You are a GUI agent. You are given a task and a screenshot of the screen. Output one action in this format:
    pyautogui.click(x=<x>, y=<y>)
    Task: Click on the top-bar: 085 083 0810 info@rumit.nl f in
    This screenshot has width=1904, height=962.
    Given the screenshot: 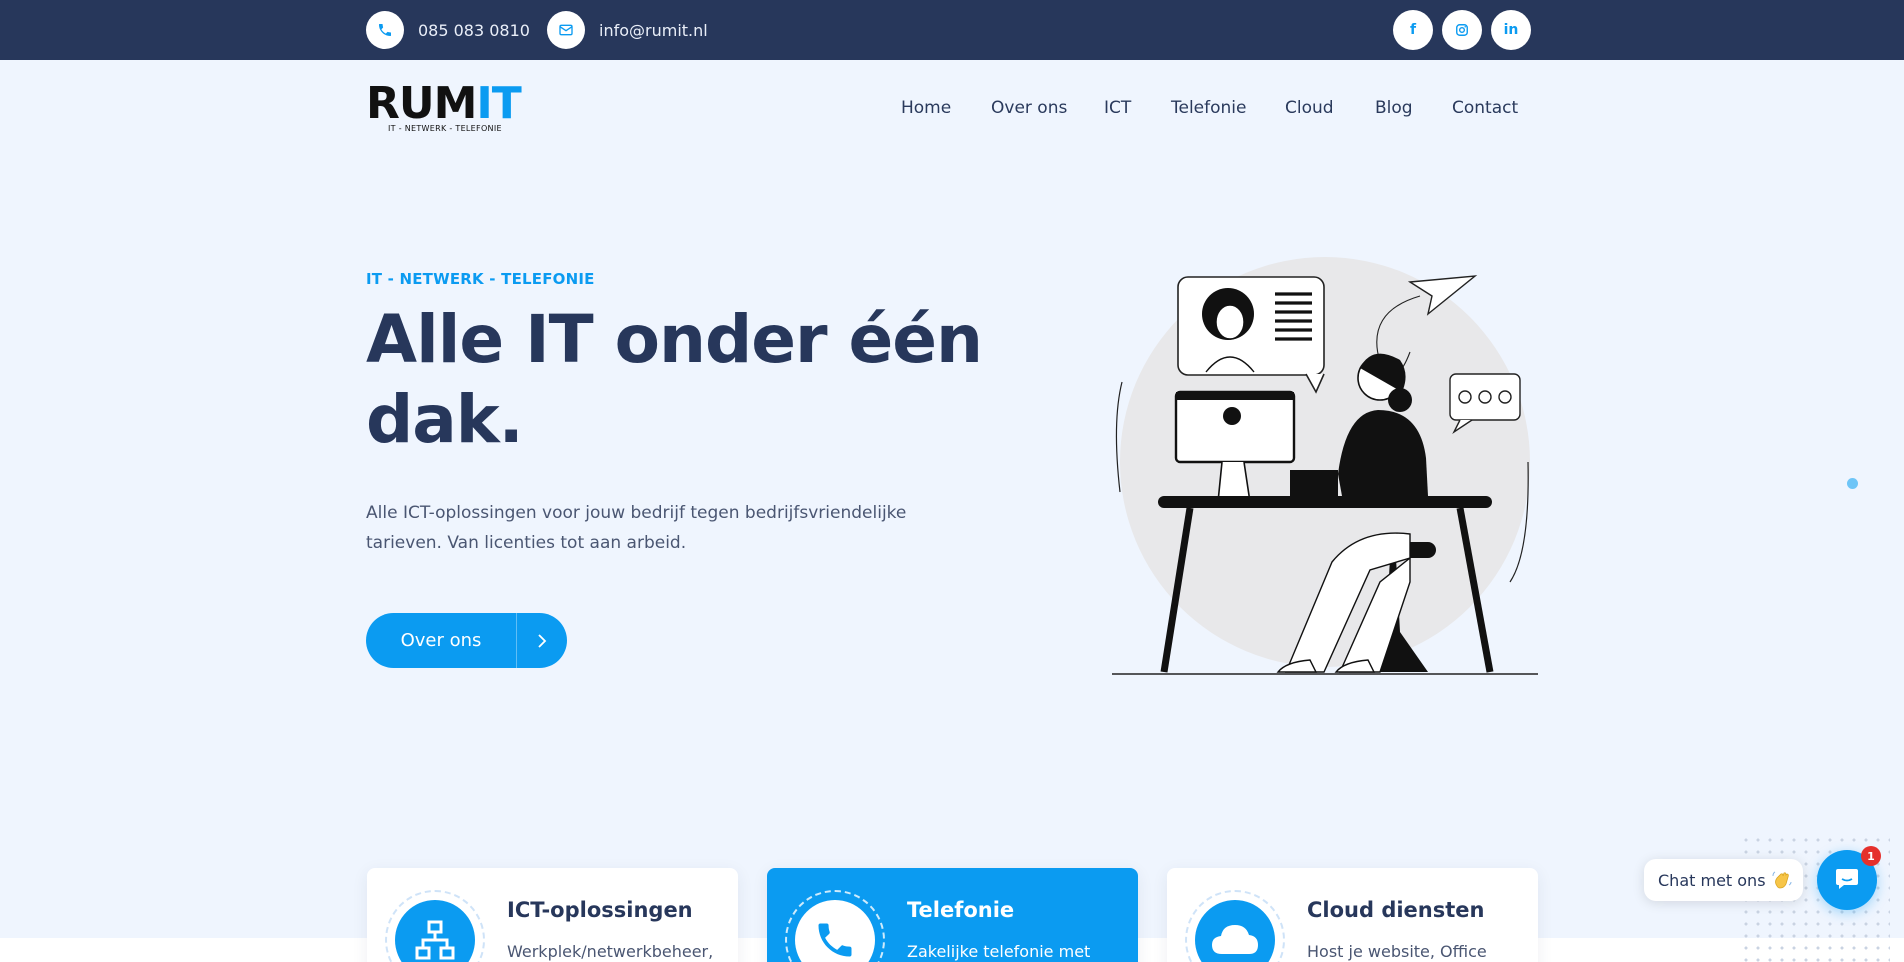 What is the action you would take?
    pyautogui.click(x=952, y=30)
    